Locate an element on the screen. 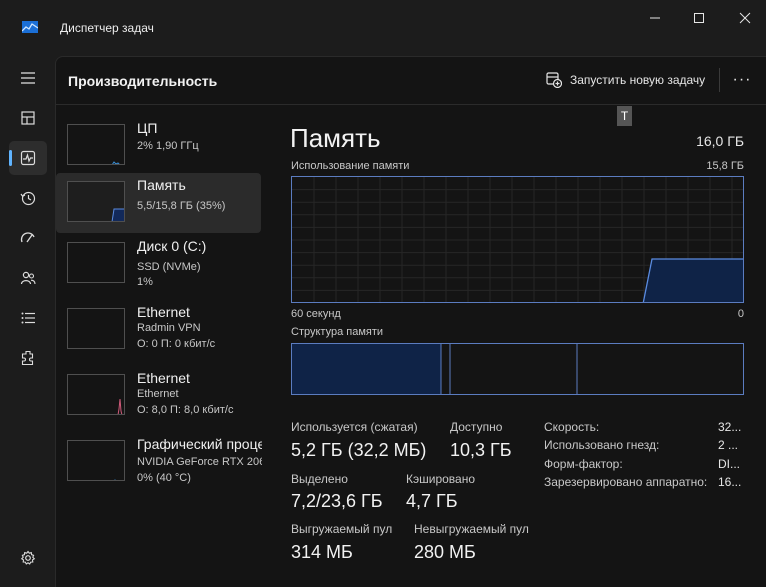  device-item-ethernet-radmin: Ethernet Radmin VPN О: 0 П: 0 кбит/с is located at coordinates (158, 330).